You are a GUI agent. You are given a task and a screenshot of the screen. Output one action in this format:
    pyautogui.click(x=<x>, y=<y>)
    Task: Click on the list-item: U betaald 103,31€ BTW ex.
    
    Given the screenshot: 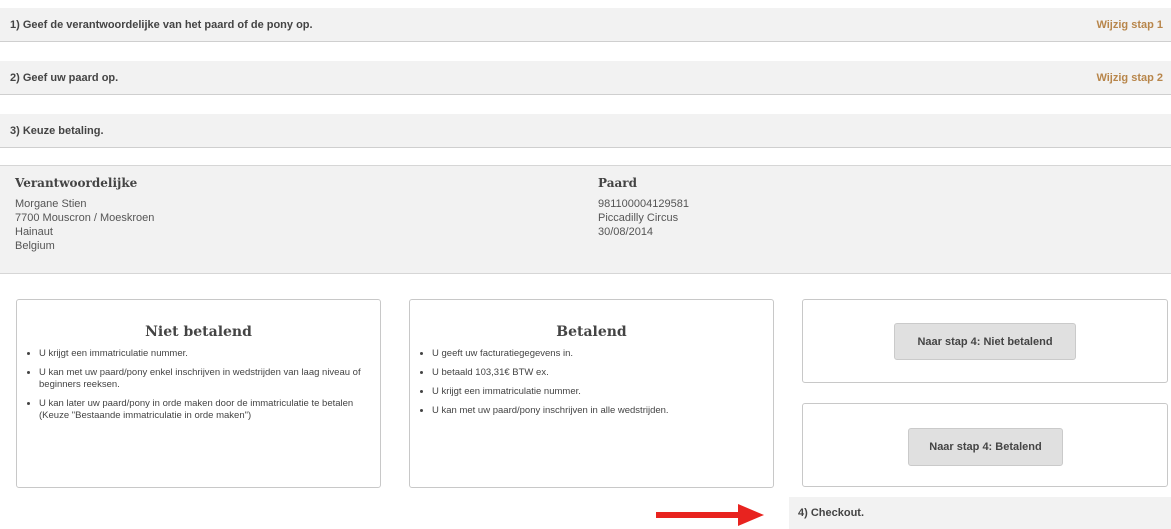 What is the action you would take?
    pyautogui.click(x=594, y=373)
    